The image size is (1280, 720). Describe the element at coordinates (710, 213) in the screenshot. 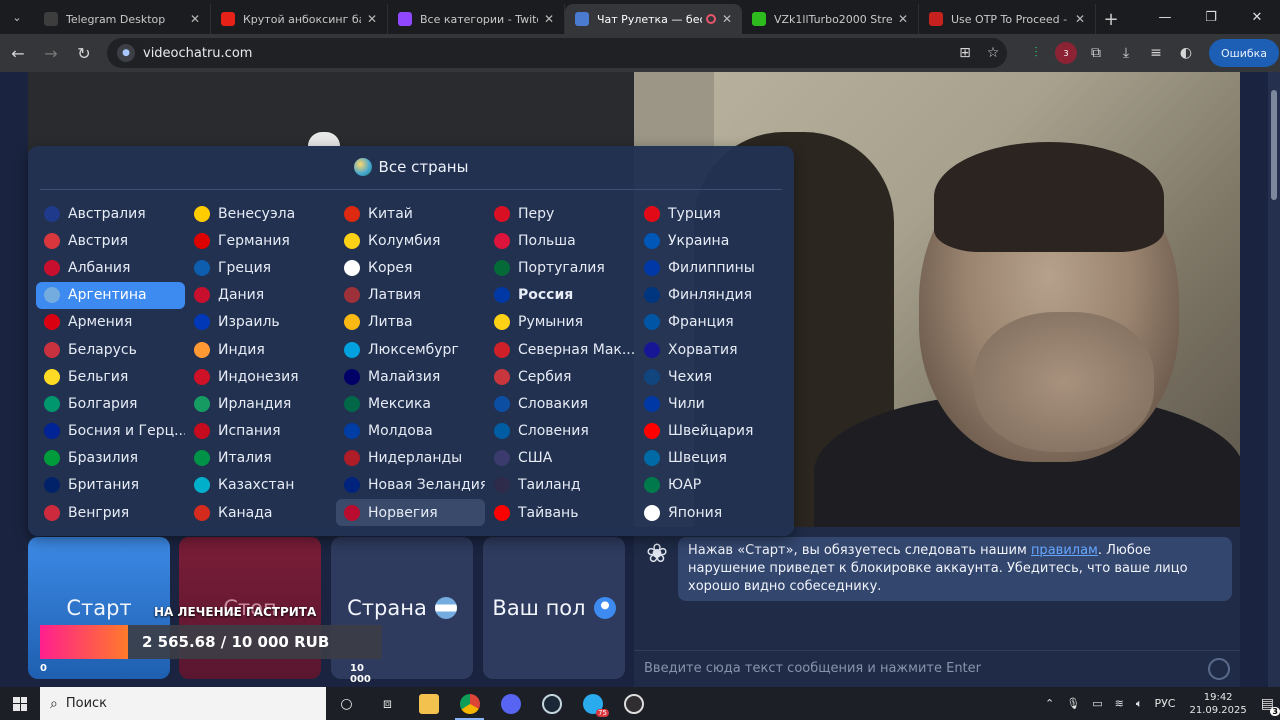

I see `country-option: Турция` at that location.